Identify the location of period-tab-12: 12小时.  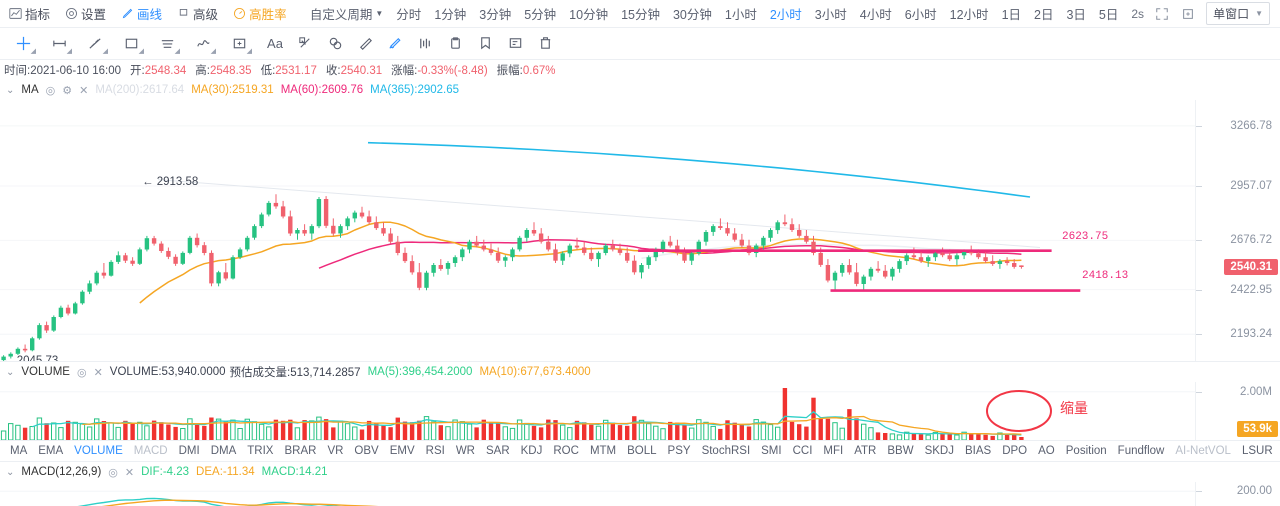
(969, 13).